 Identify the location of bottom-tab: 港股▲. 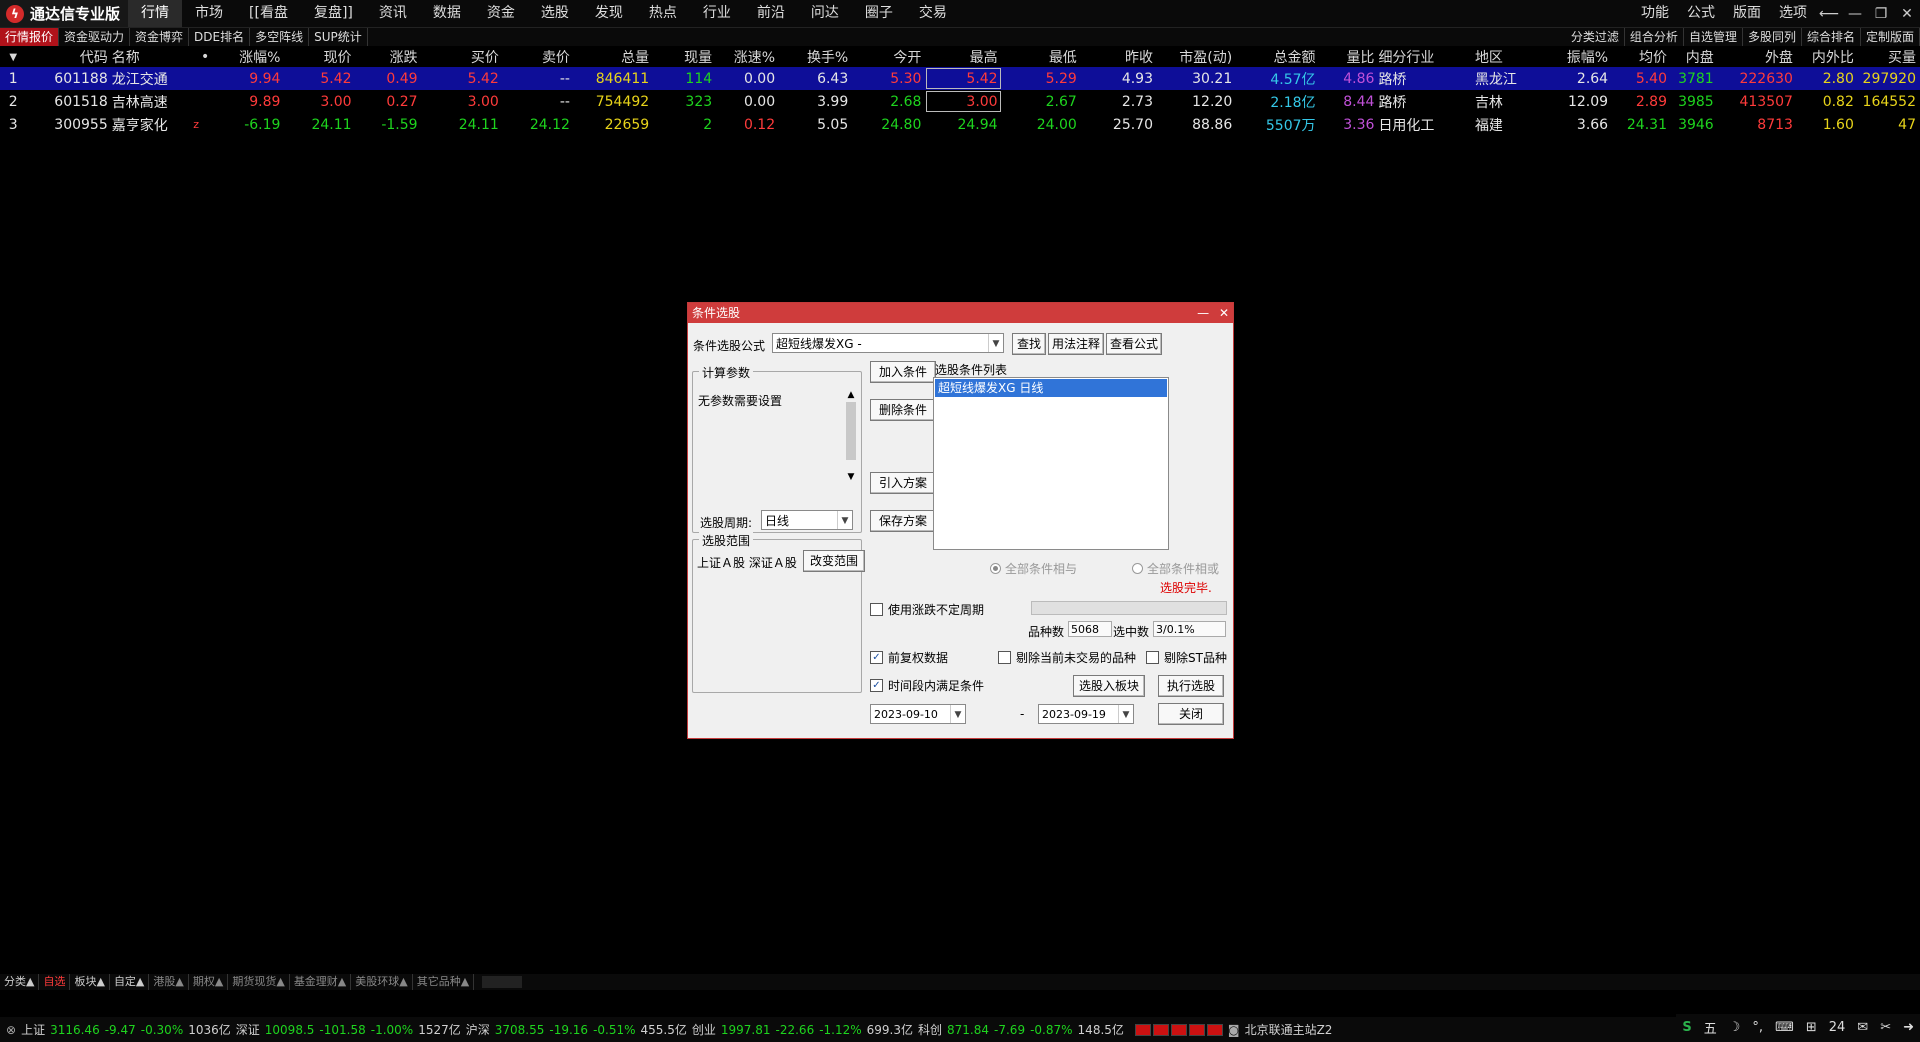
(169, 982).